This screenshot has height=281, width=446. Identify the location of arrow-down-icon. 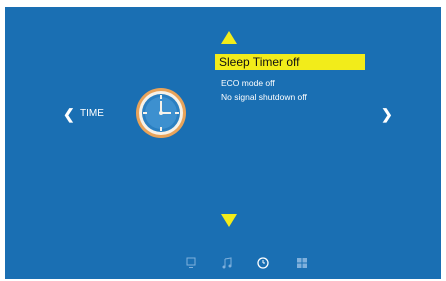
(229, 220).